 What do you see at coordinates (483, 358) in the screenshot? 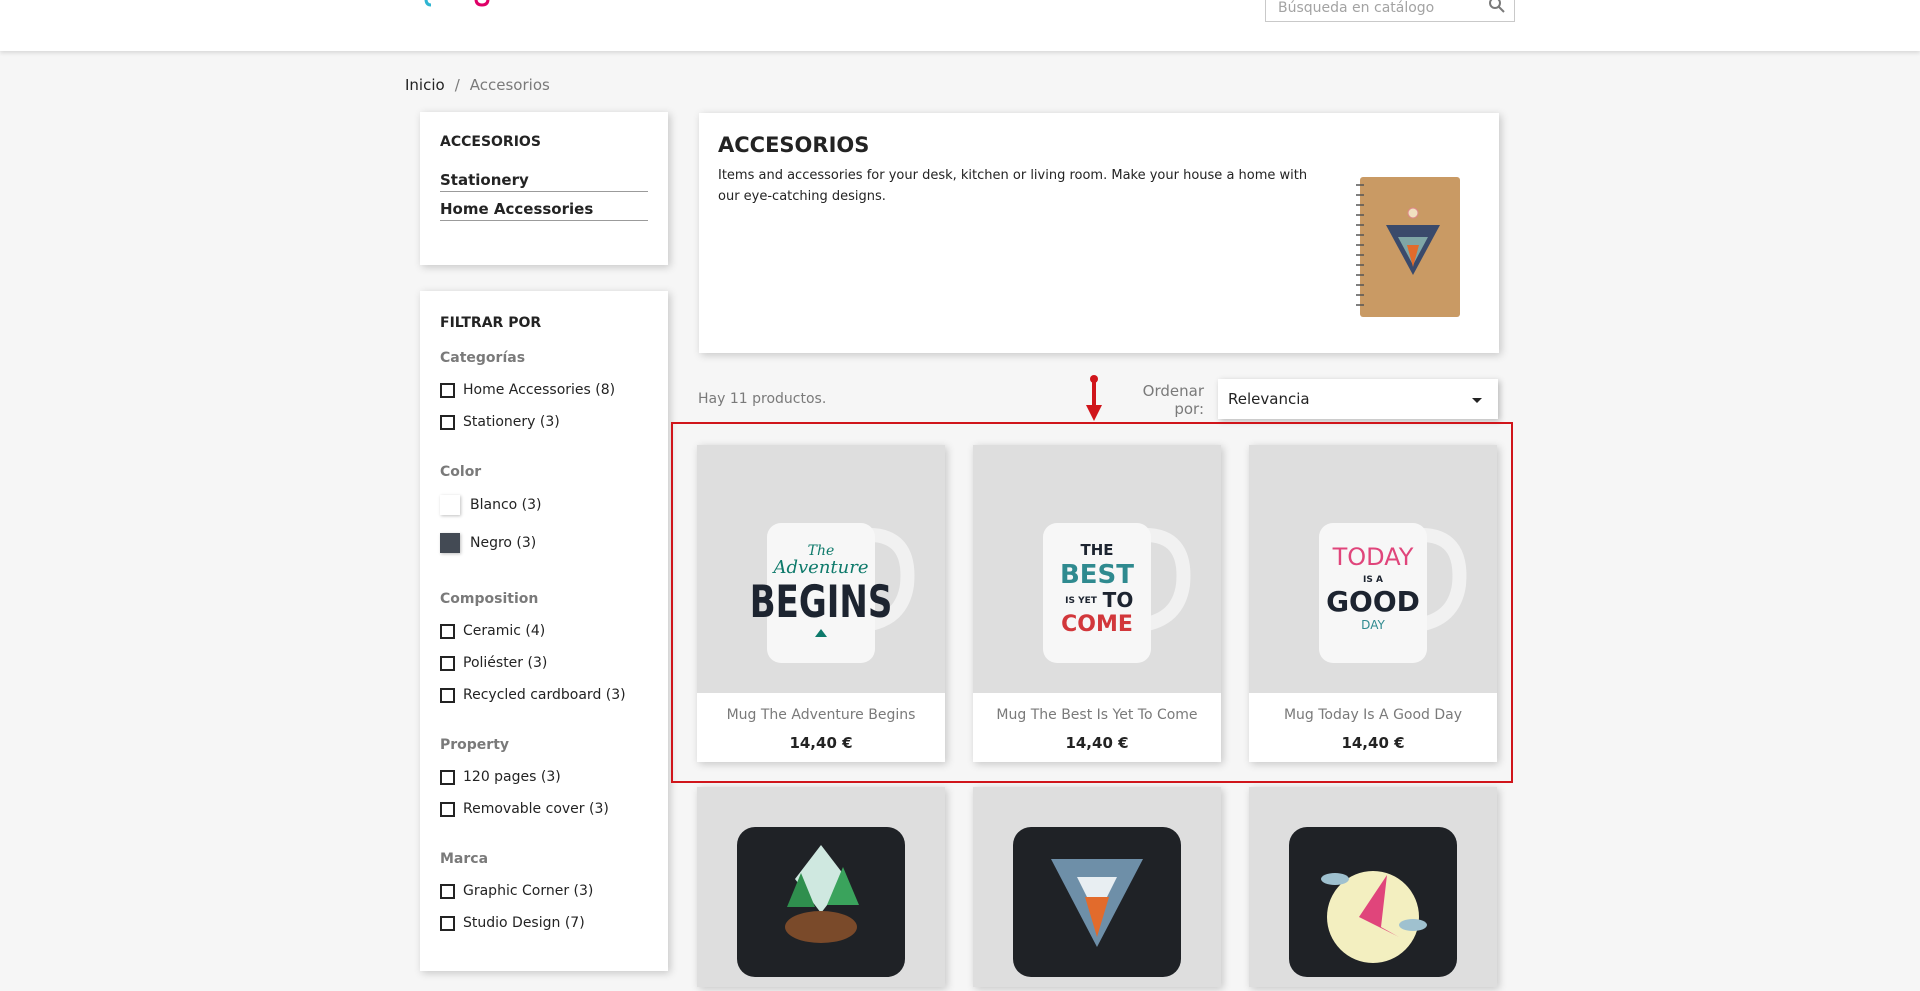
I see `facet-title-categories: Categorías` at bounding box center [483, 358].